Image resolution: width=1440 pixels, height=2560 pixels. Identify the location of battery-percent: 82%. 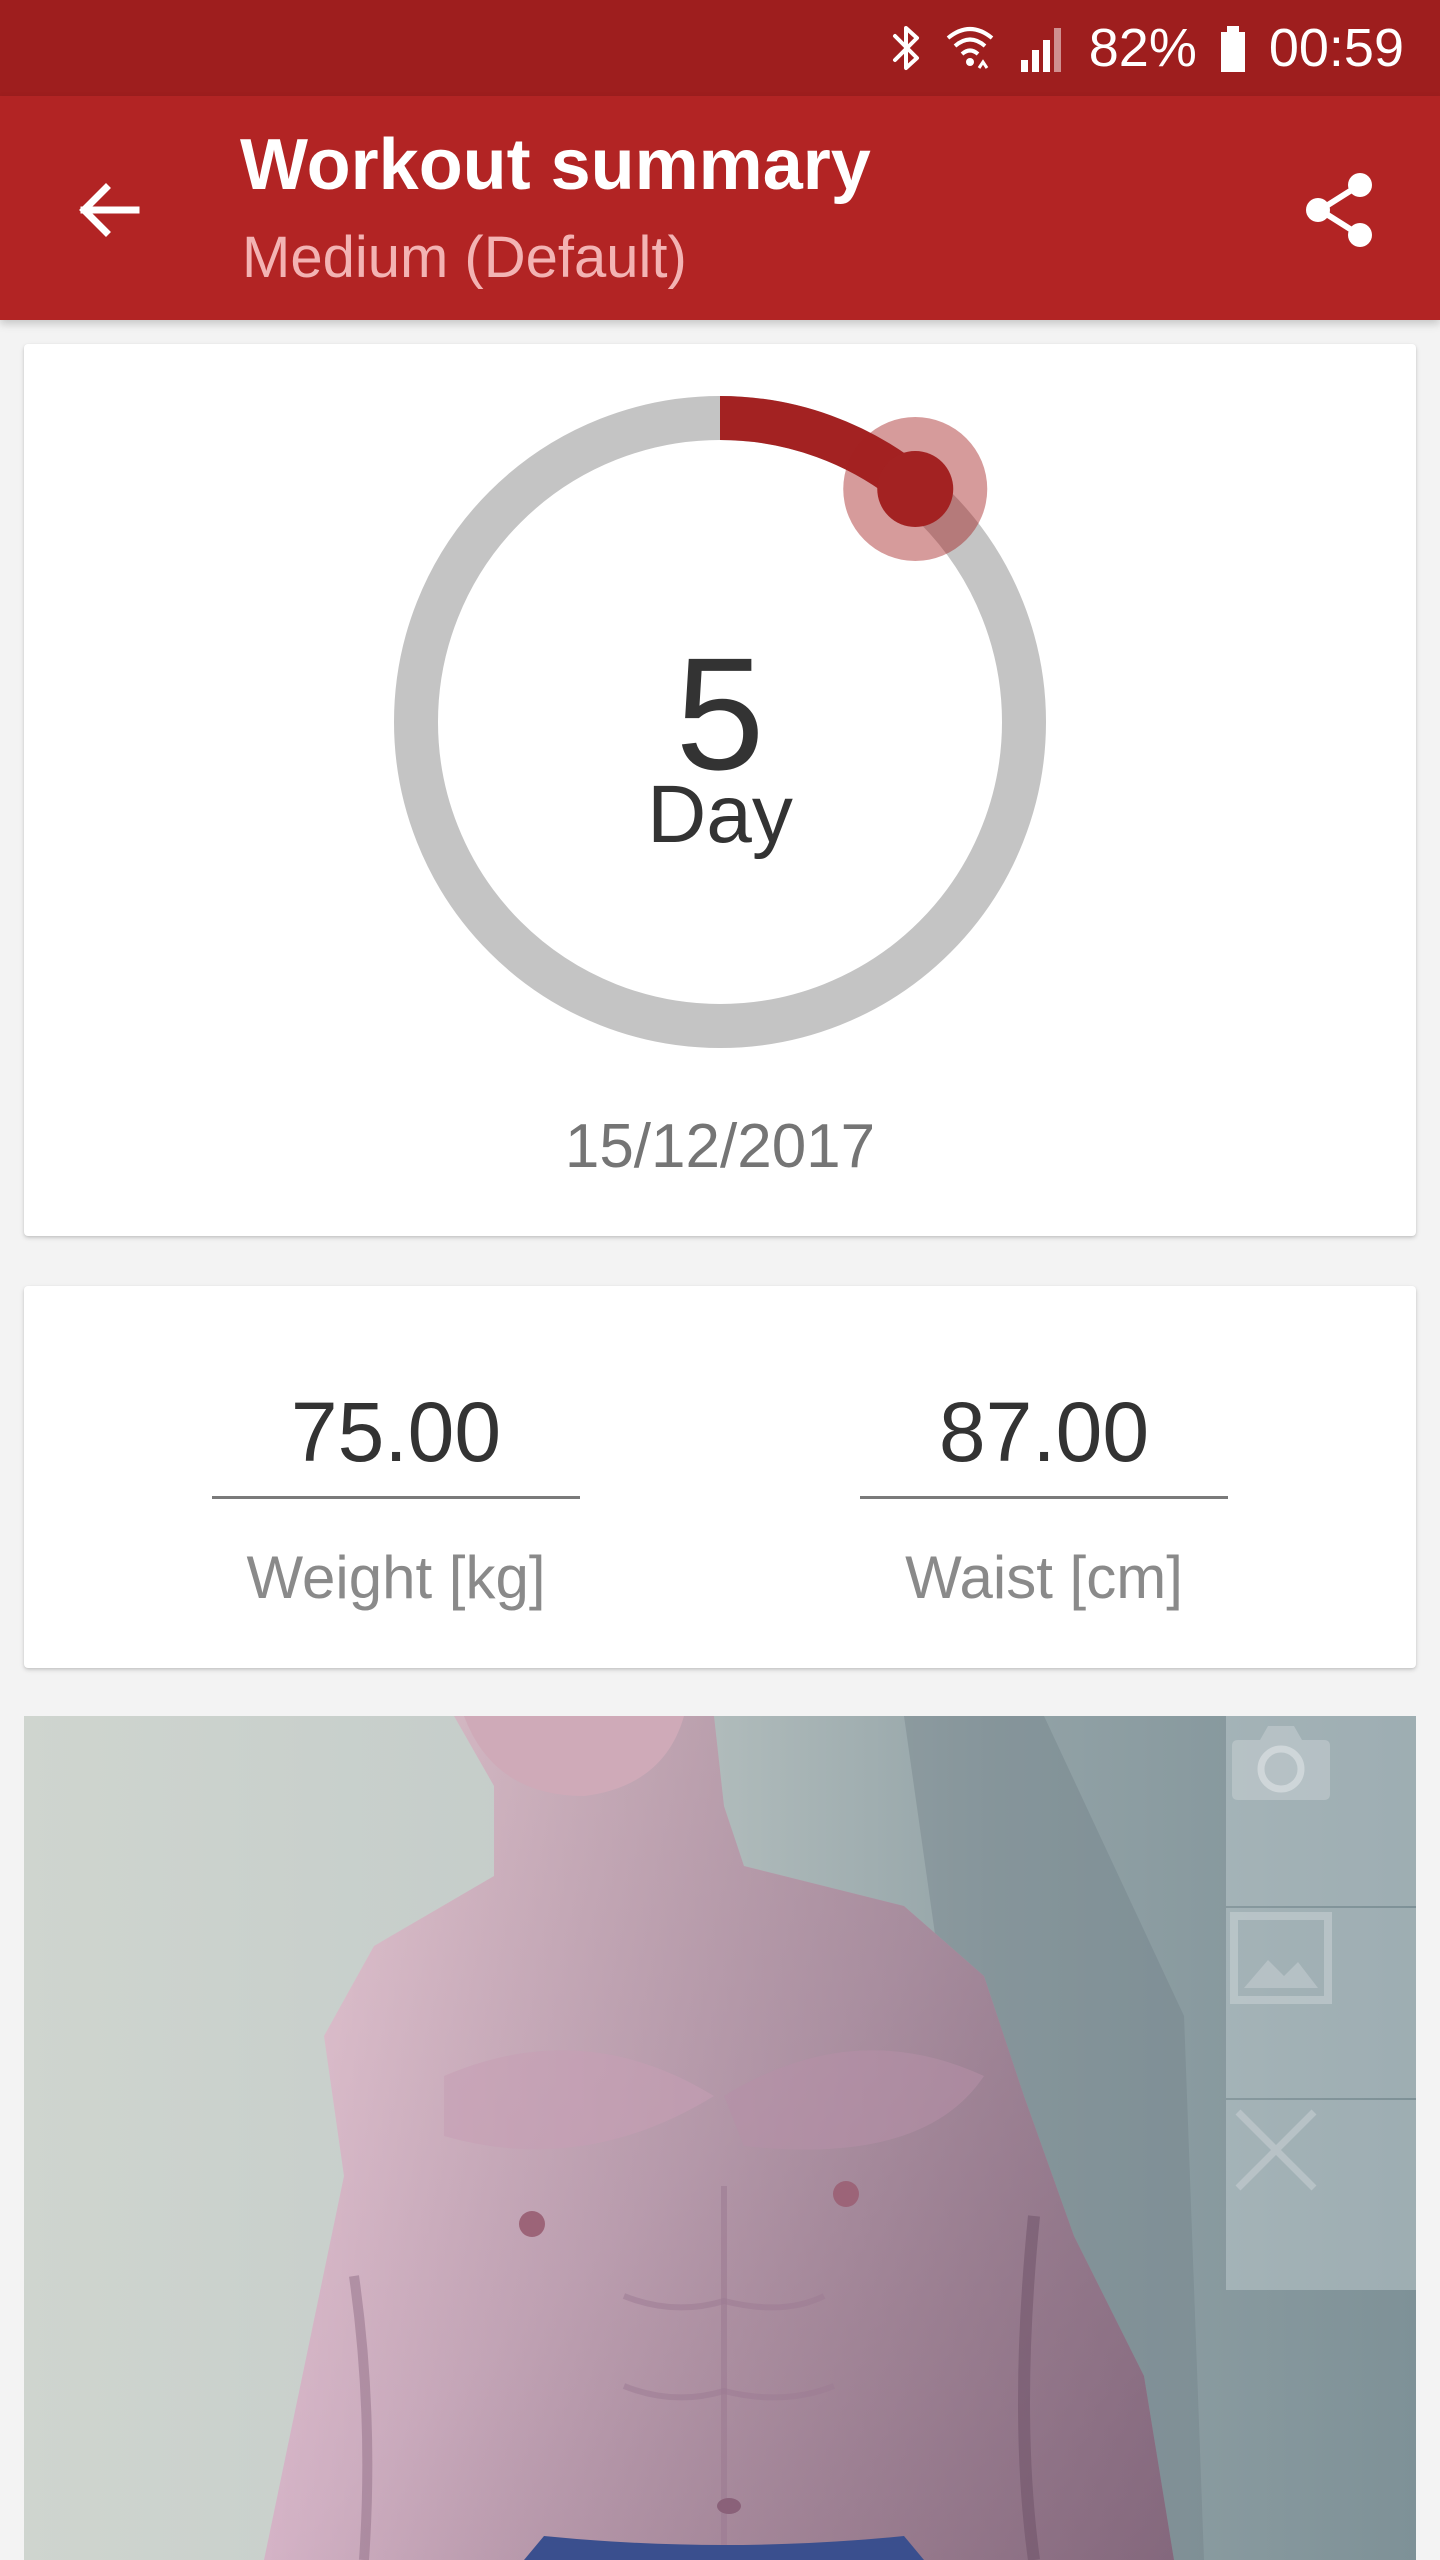
(1142, 48).